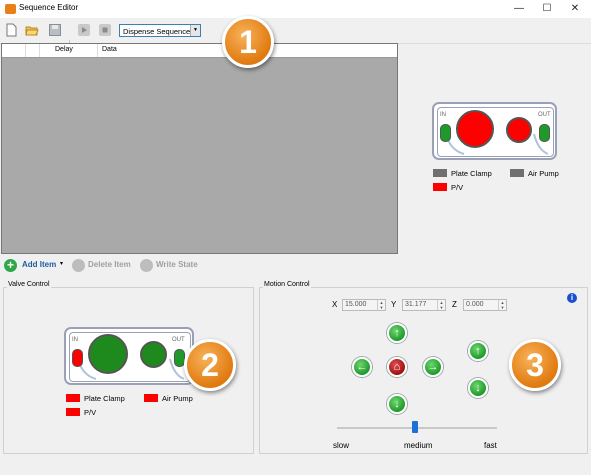 The height and width of the screenshot is (475, 591). Describe the element at coordinates (210, 365) in the screenshot. I see `callout-badge-2: 2` at that location.